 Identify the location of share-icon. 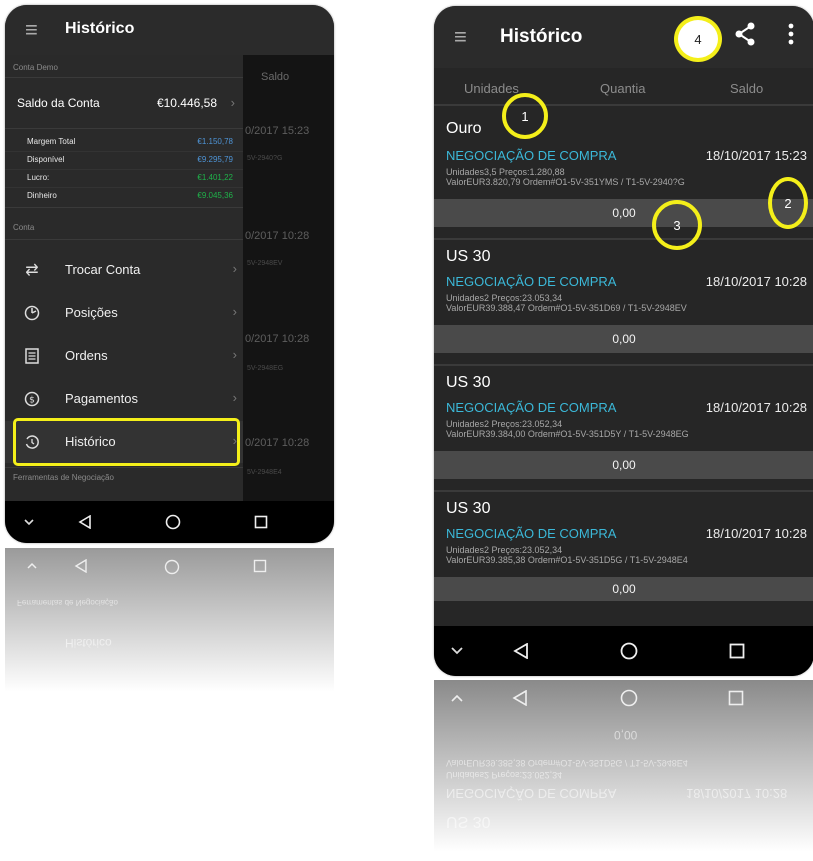
(745, 36).